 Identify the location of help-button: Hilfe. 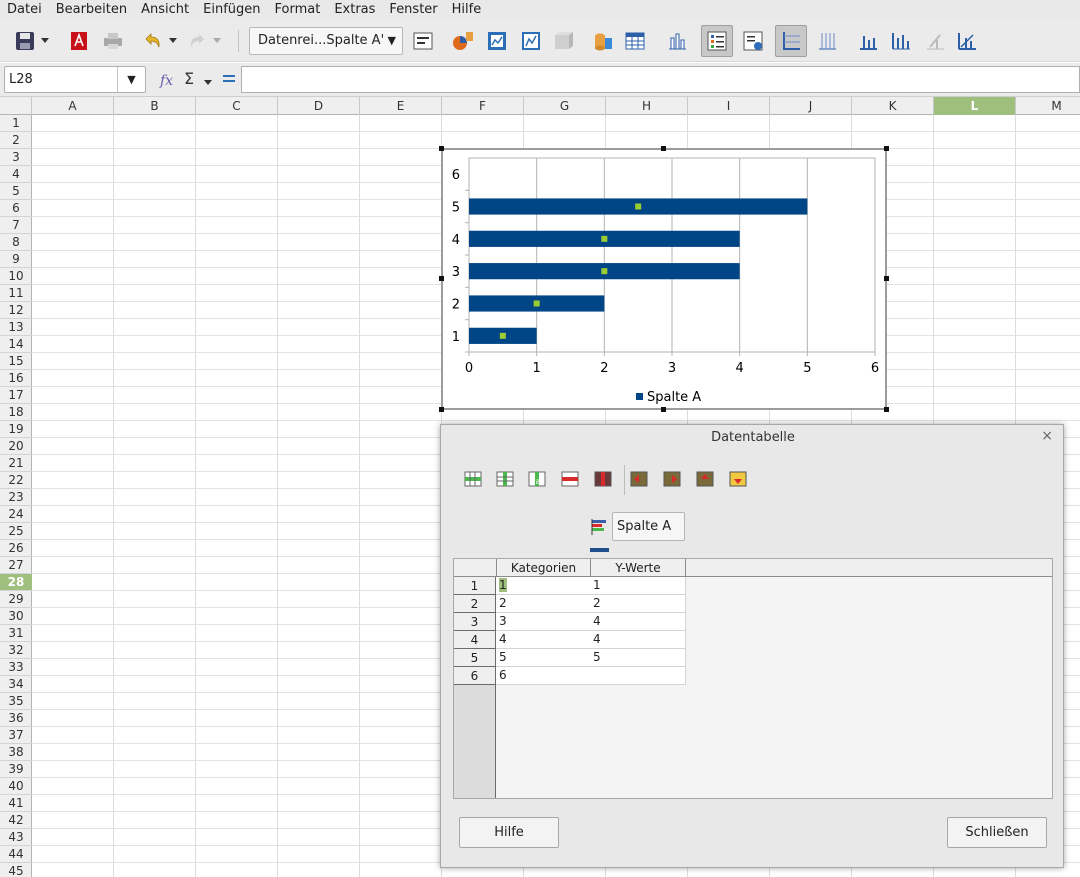
(509, 832).